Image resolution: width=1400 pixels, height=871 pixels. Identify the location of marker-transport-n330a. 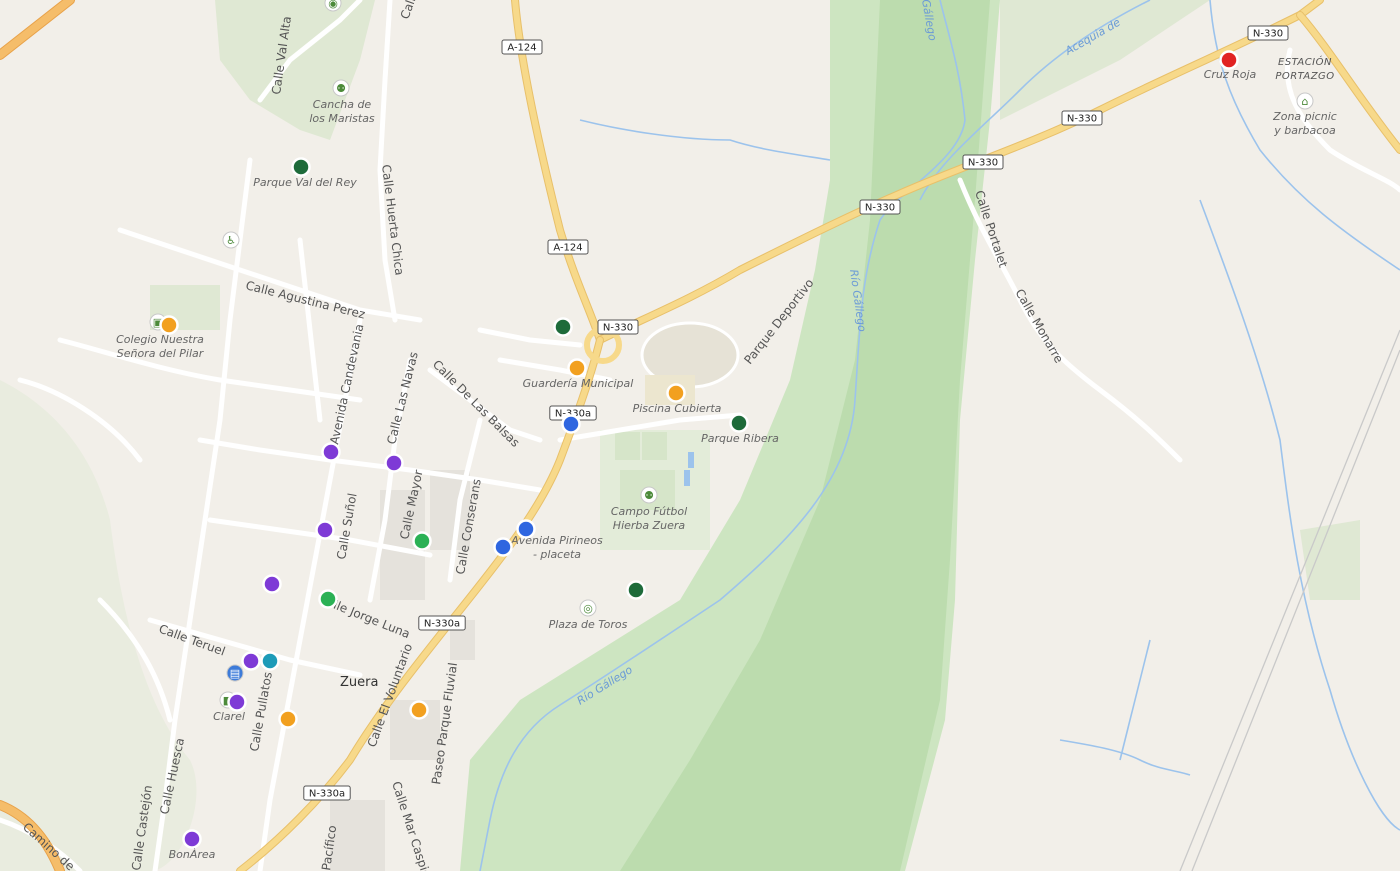
(571, 424).